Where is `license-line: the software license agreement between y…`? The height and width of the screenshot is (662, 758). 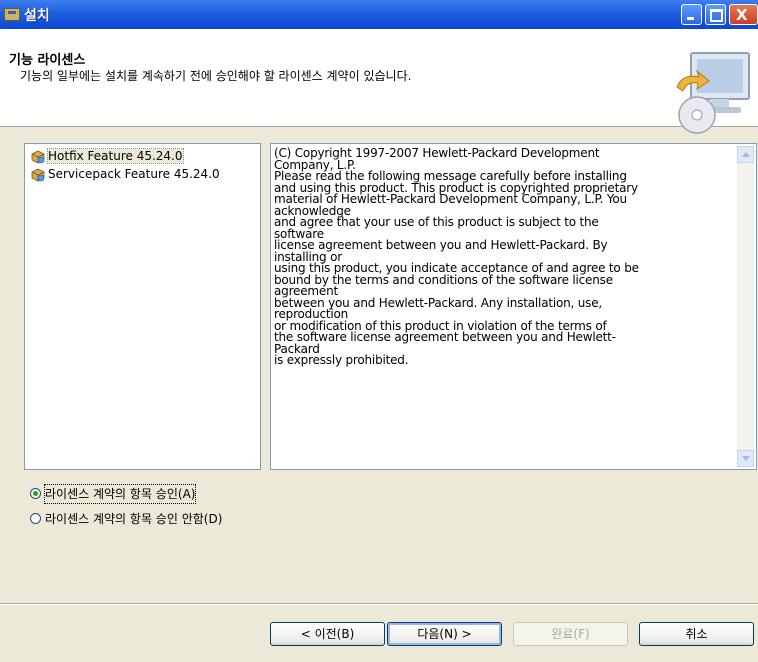
license-line: the software license agreement between y… is located at coordinates (445, 337).